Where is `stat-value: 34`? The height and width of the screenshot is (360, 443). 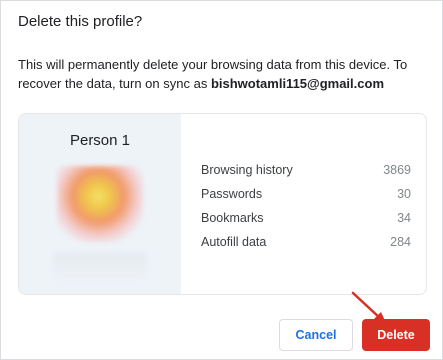 stat-value: 34 is located at coordinates (404, 218).